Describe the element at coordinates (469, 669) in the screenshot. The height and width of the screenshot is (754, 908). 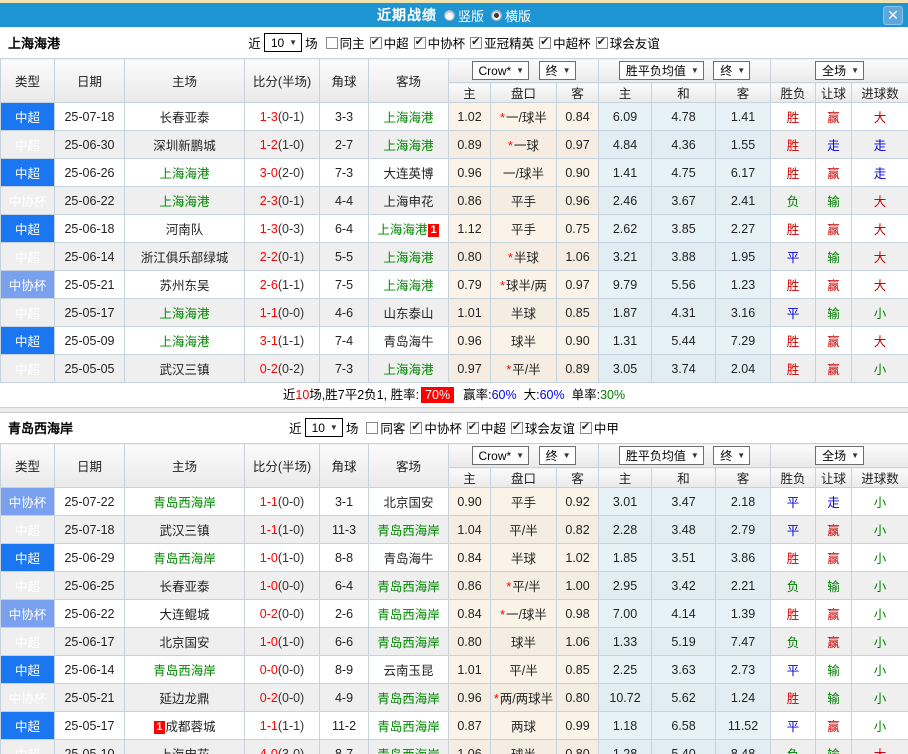
I see `cell-crow-home: 1.01` at that location.